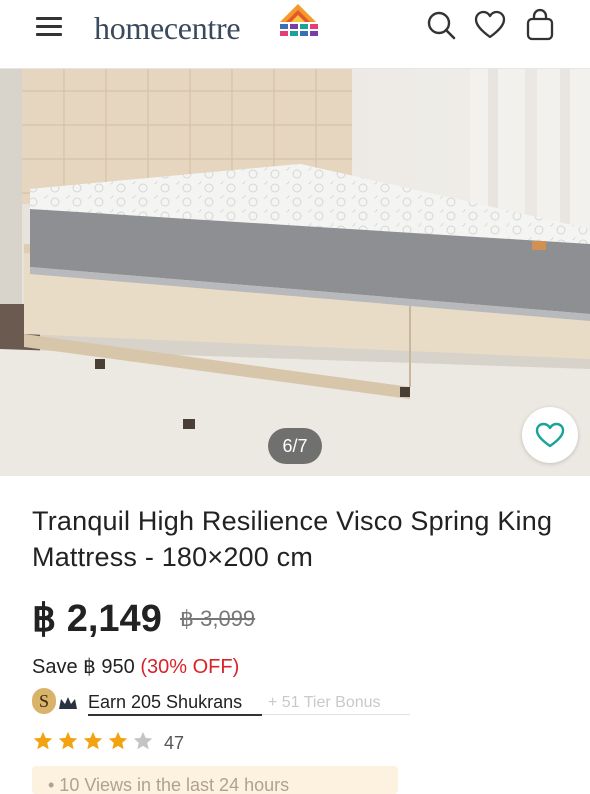 Image resolution: width=590 pixels, height=794 pixels. I want to click on crown-icon, so click(68, 703).